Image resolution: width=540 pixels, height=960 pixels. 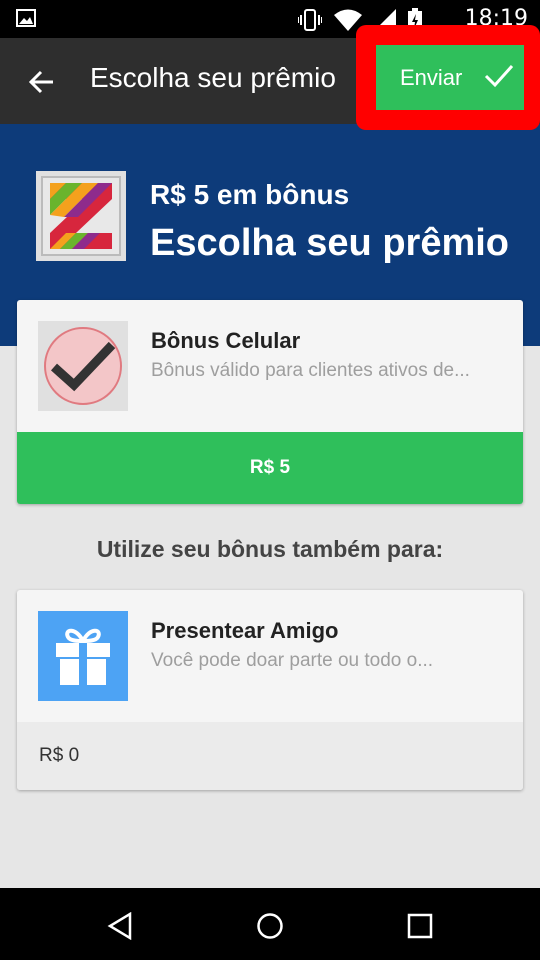 I want to click on nav-recents-button, so click(x=420, y=926).